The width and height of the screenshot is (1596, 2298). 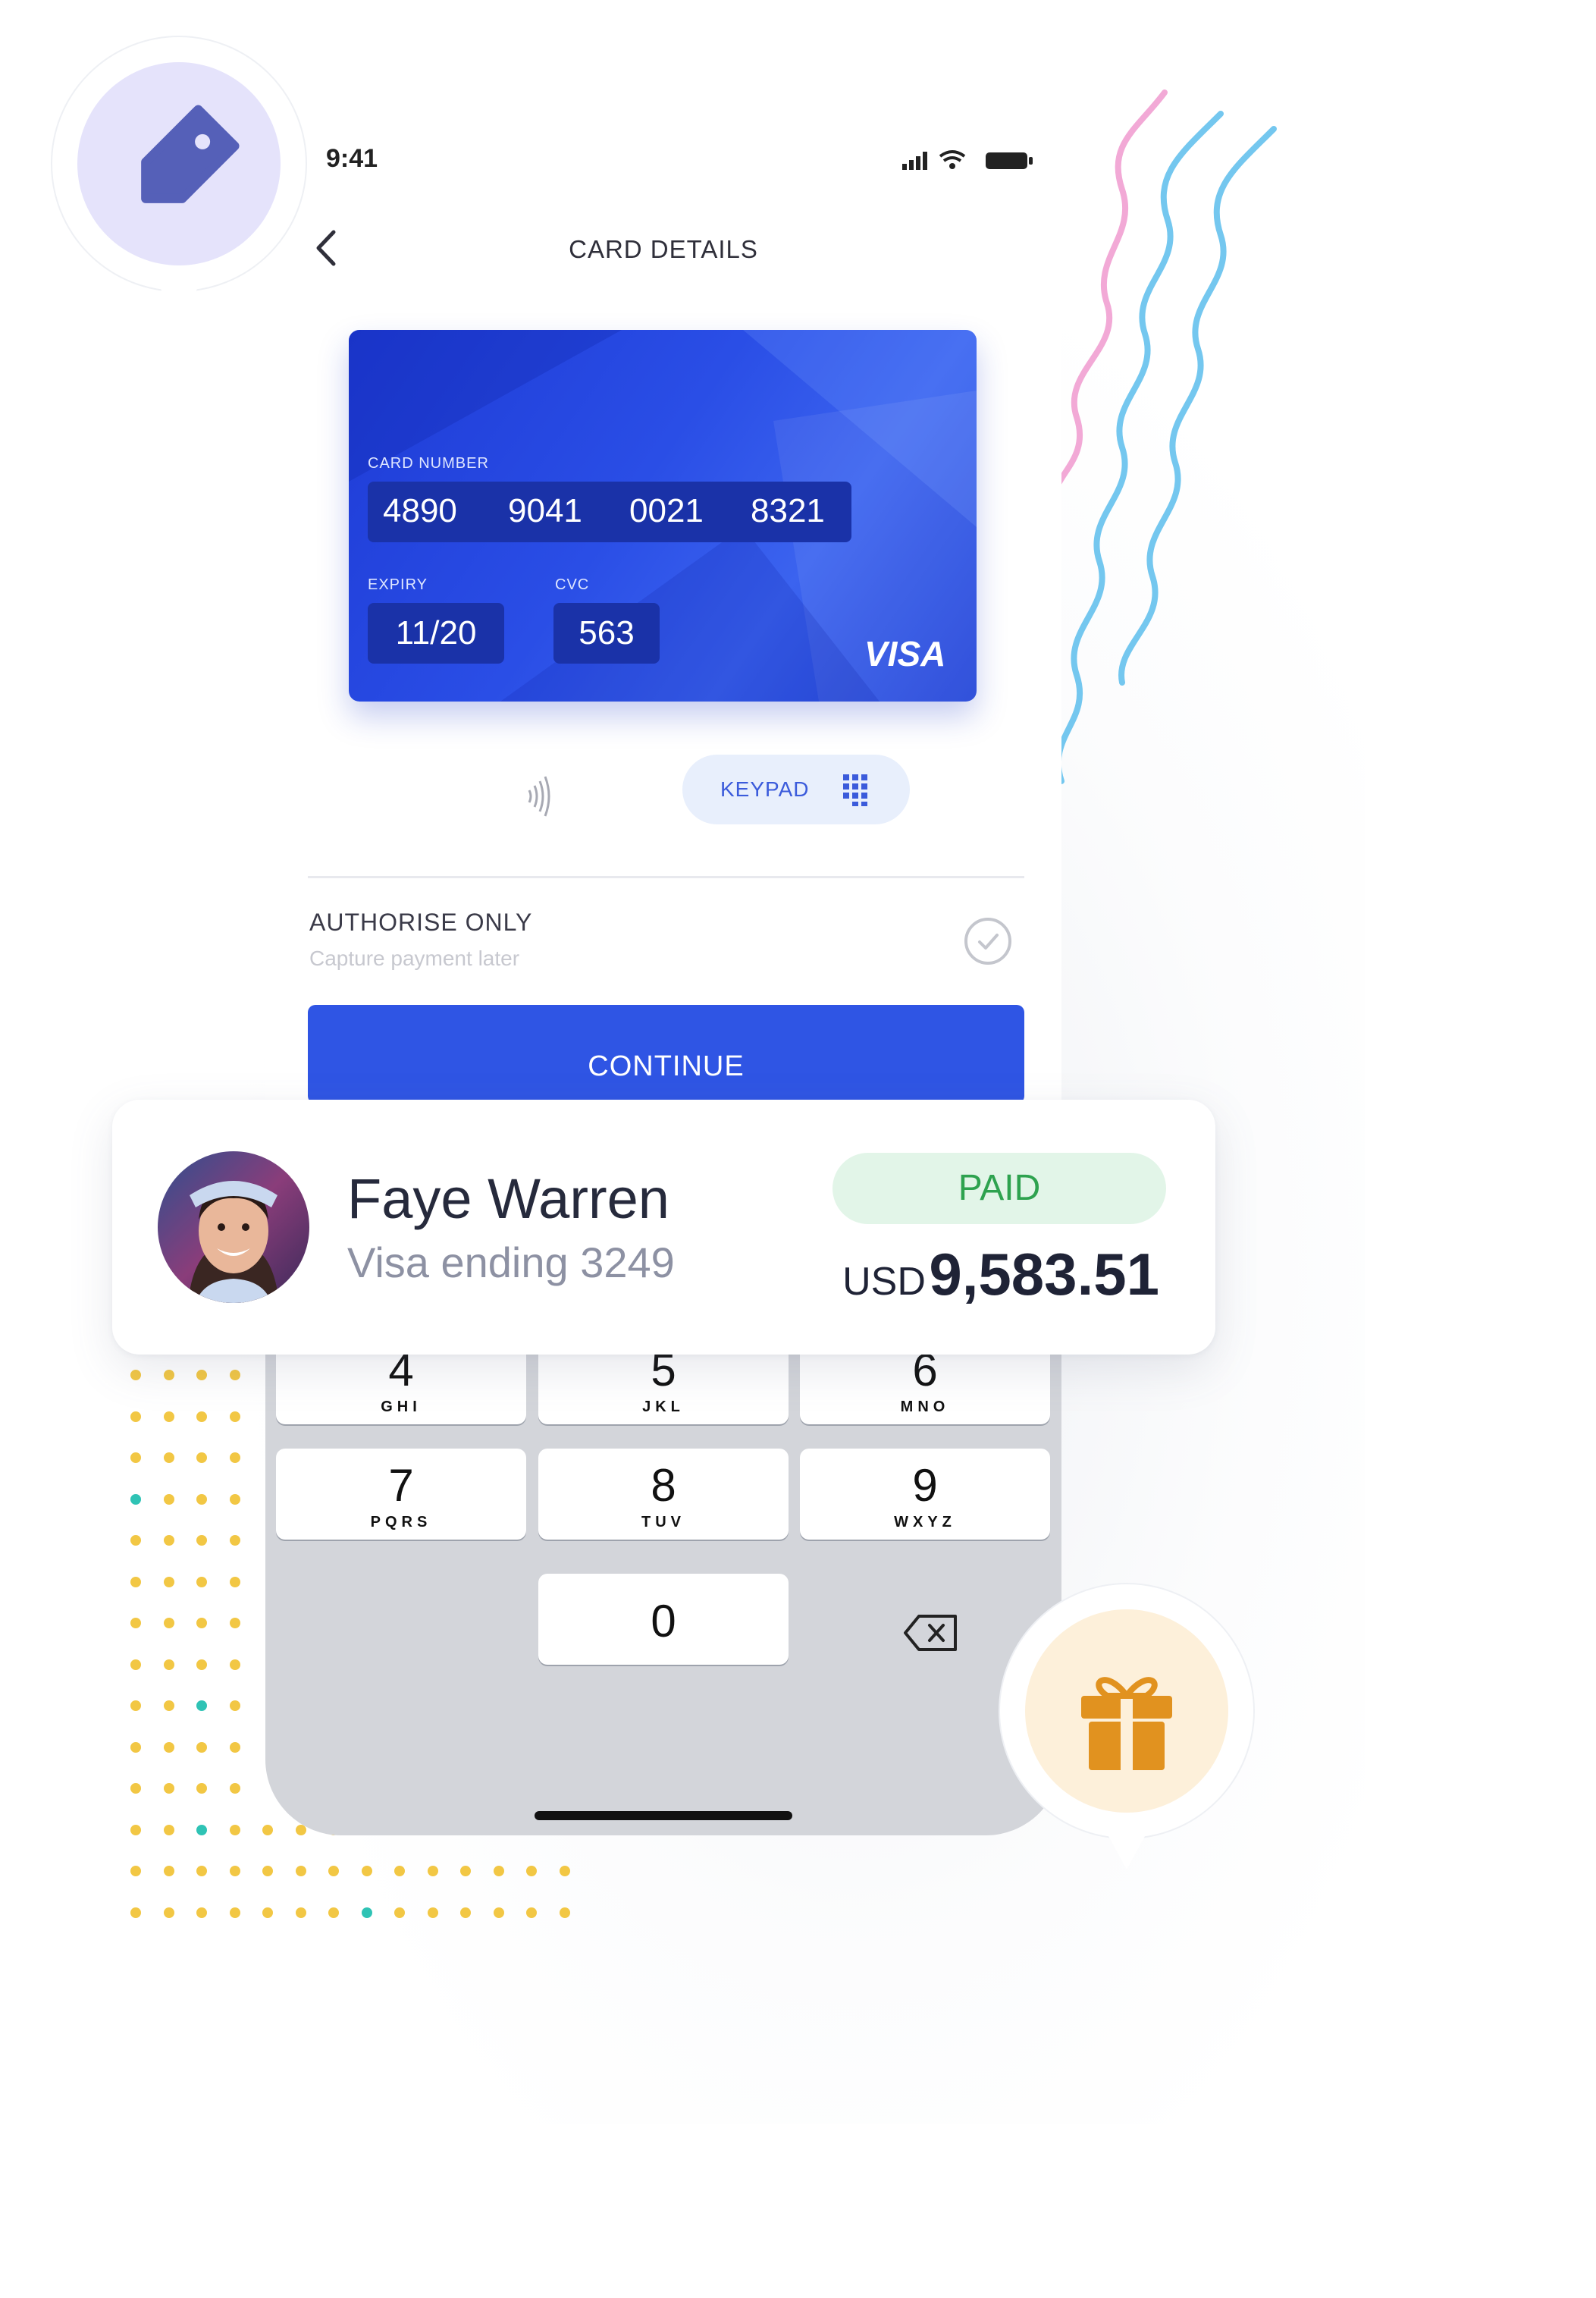 I want to click on decorative-squiggles, so click(x=1163, y=436).